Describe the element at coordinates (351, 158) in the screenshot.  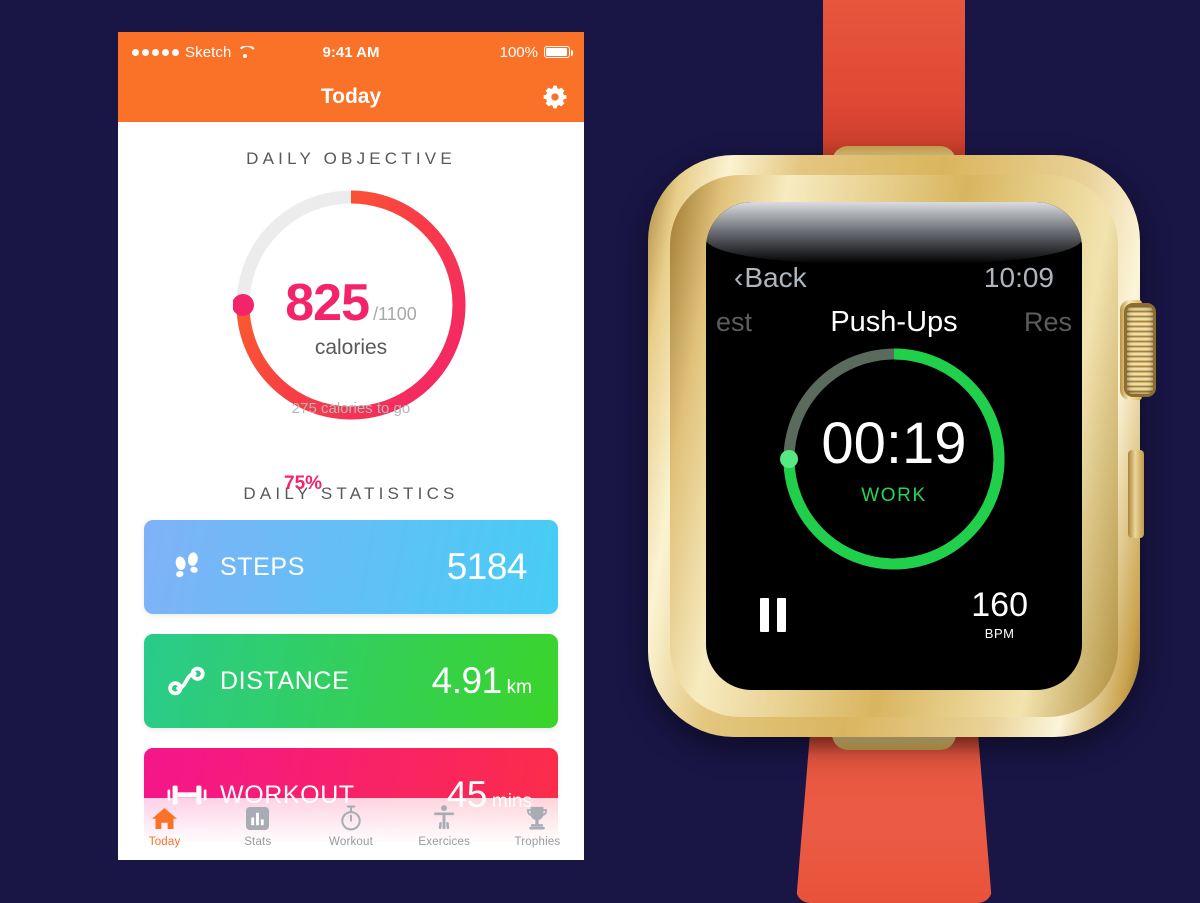
I see `daily-objective-title: DAILY OBJECTIVE` at that location.